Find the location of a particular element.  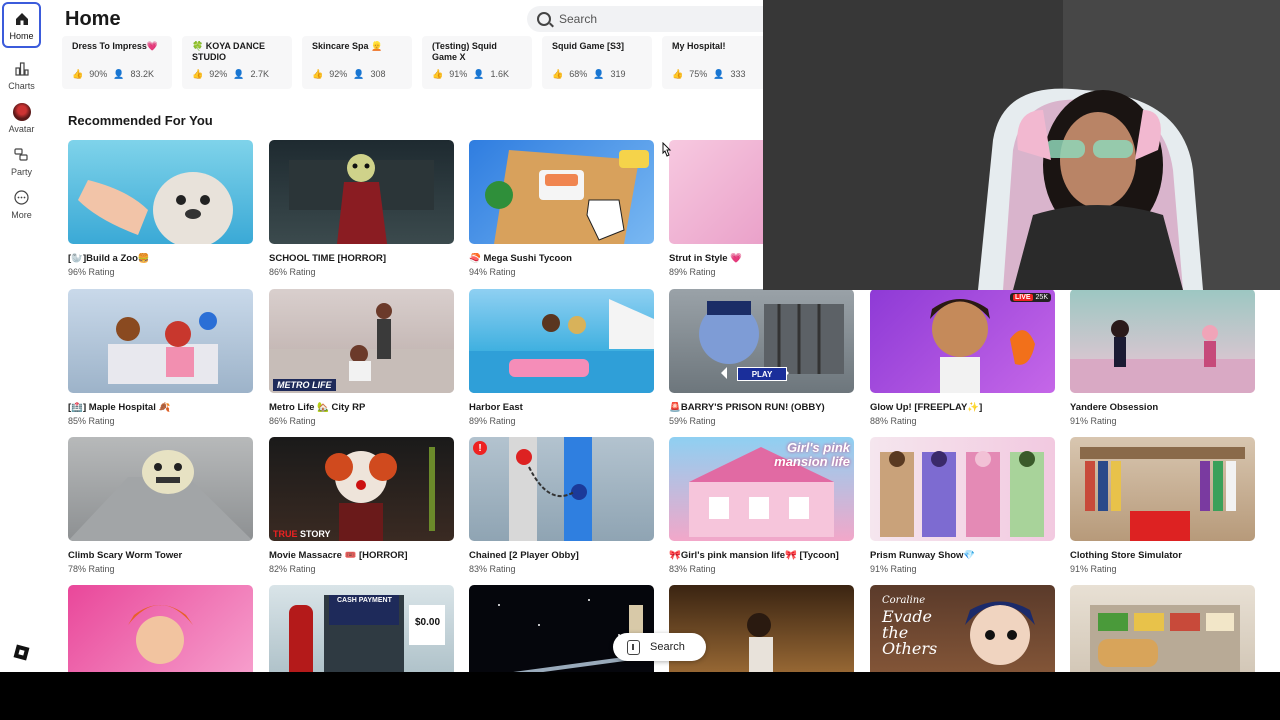

strip-card-players: 319 is located at coordinates (618, 74).